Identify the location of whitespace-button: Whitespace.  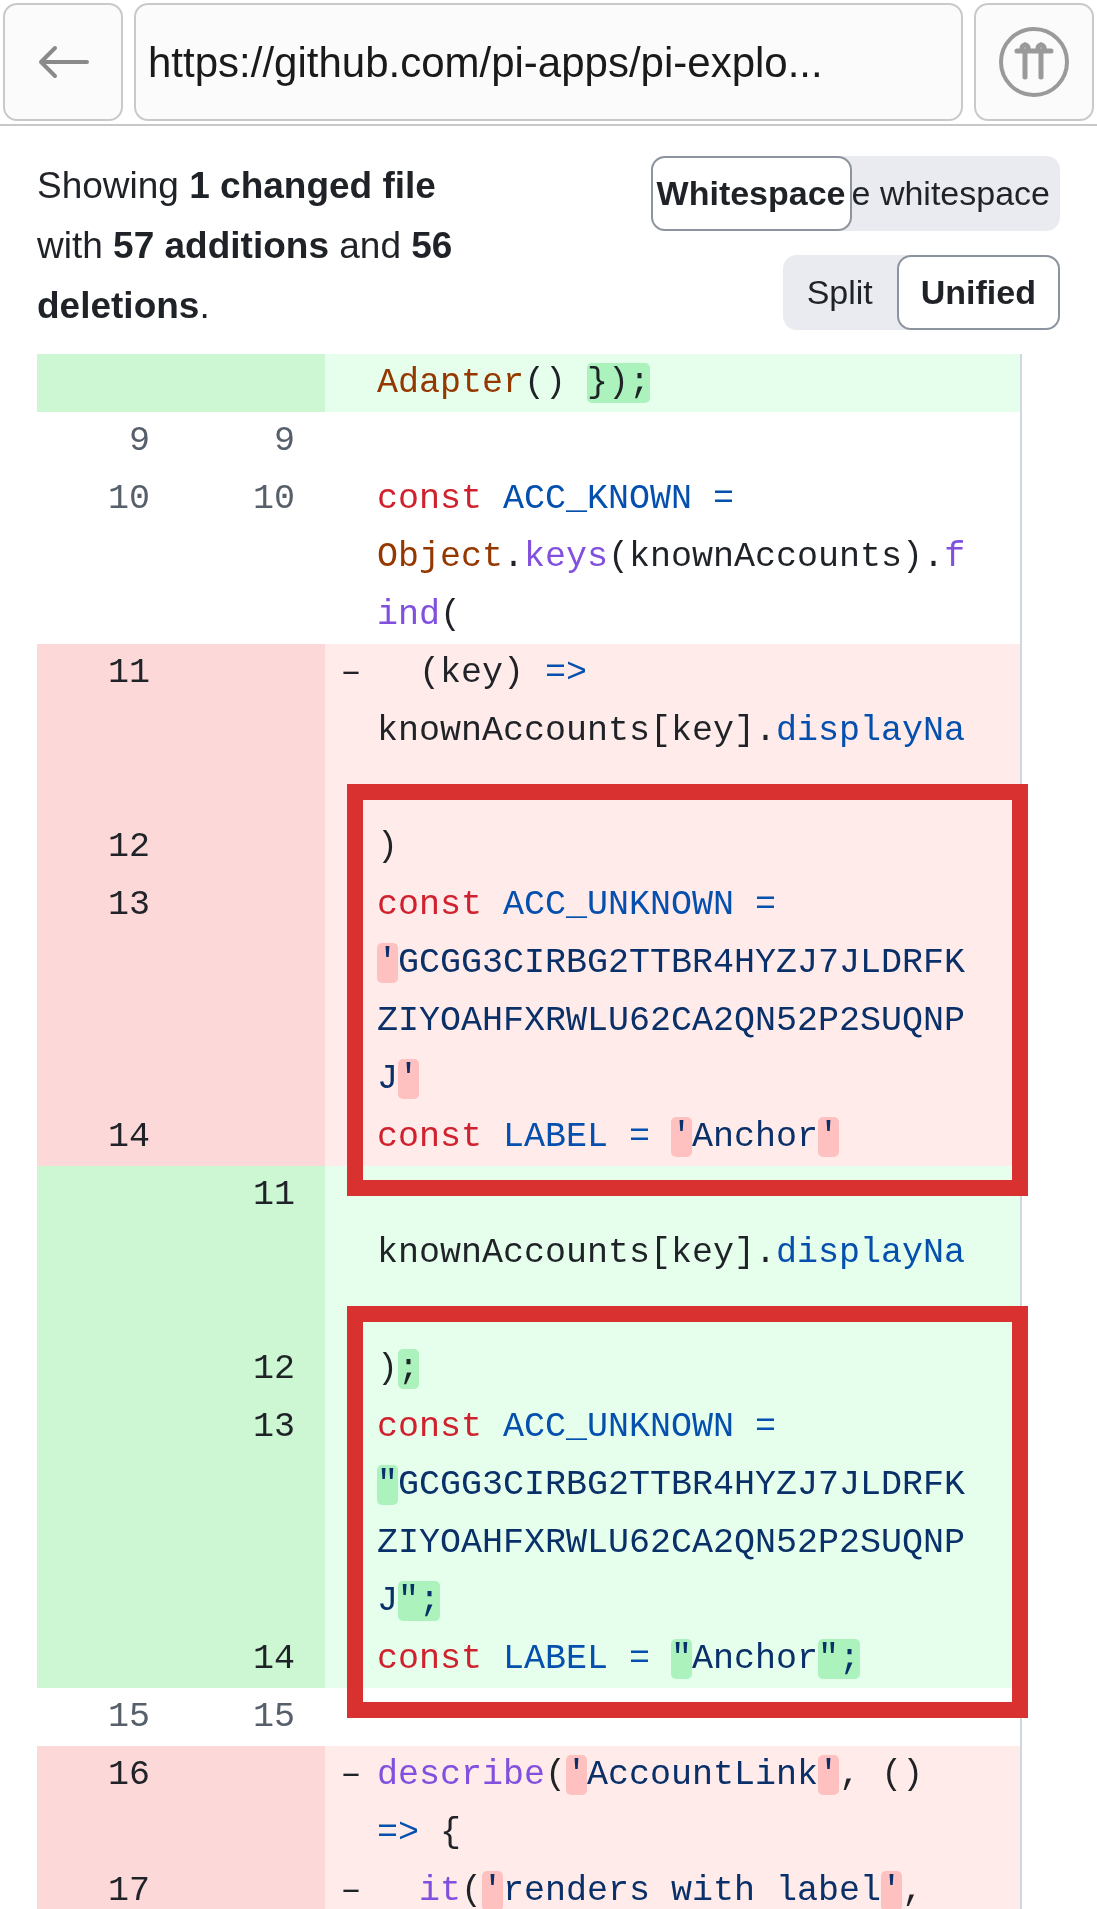
(751, 193).